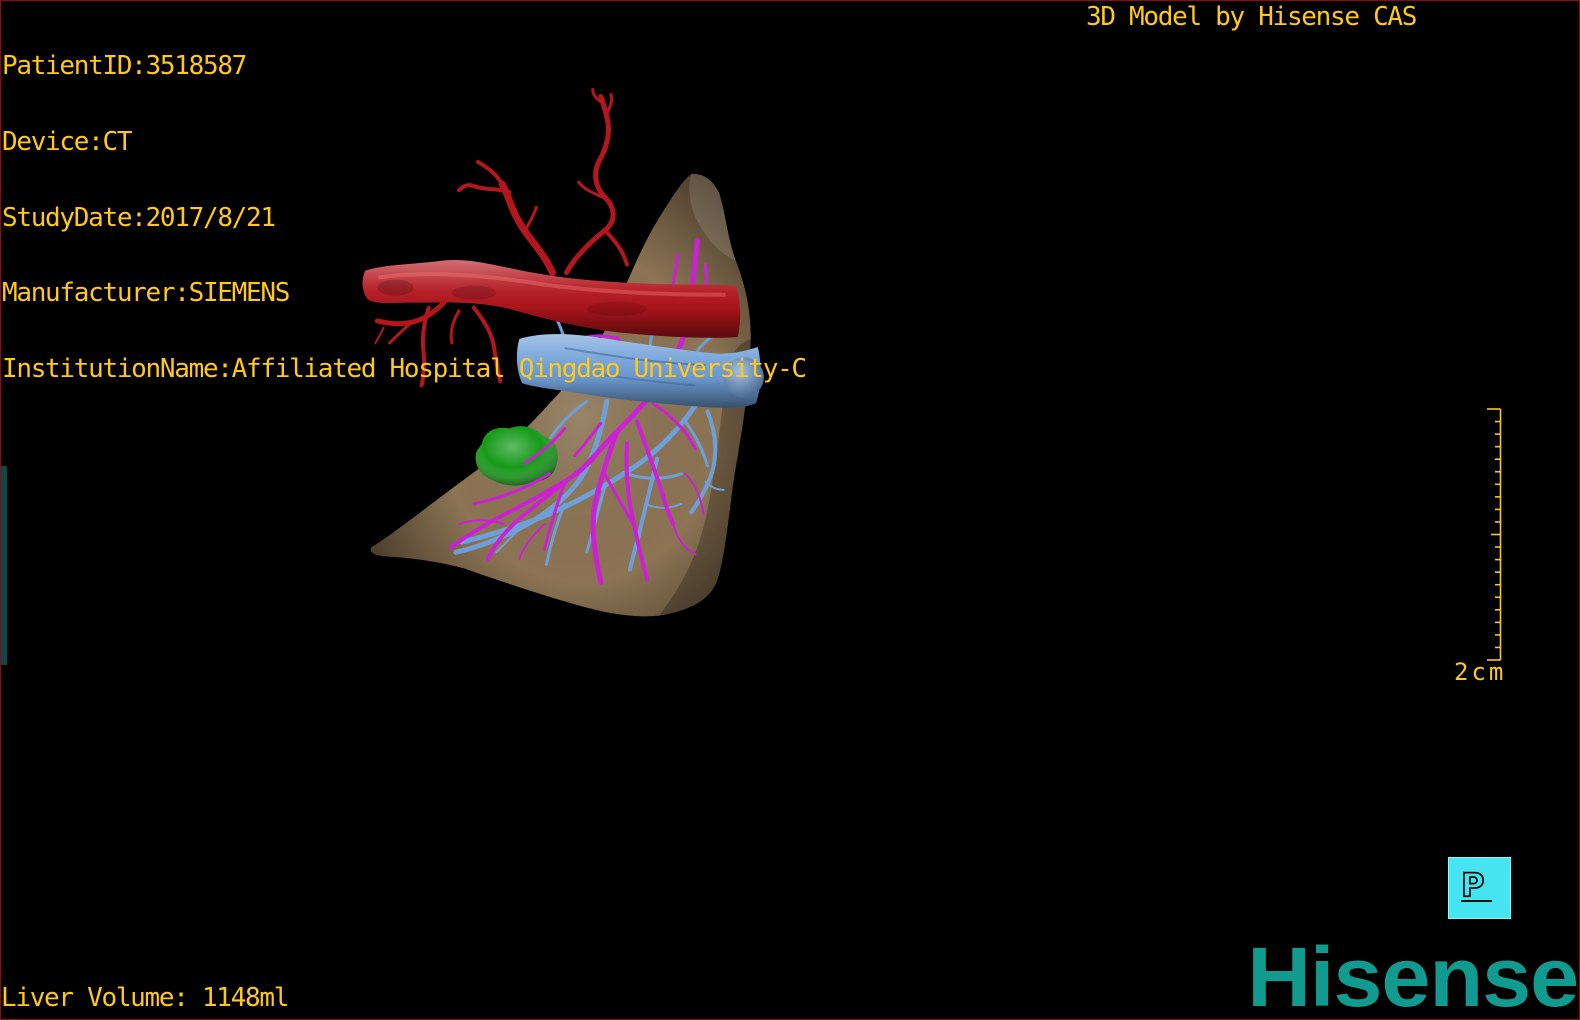 The image size is (1580, 1020). What do you see at coordinates (1476, 885) in the screenshot?
I see `orientation-label: P` at bounding box center [1476, 885].